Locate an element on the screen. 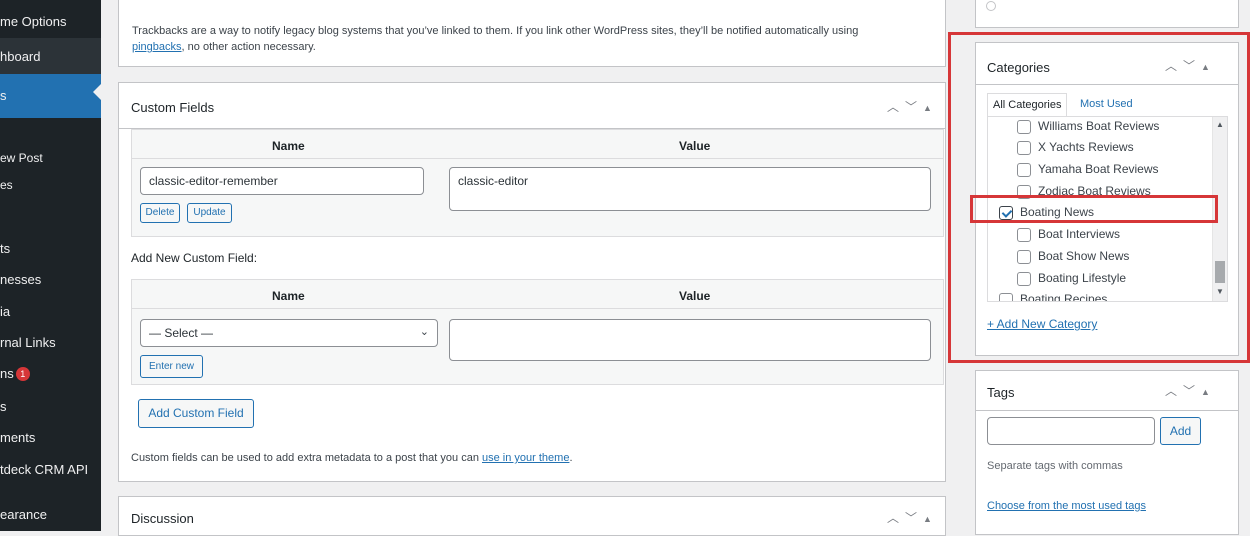 This screenshot has height=536, width=1250. category-label: Boat Show News is located at coordinates (1084, 256).